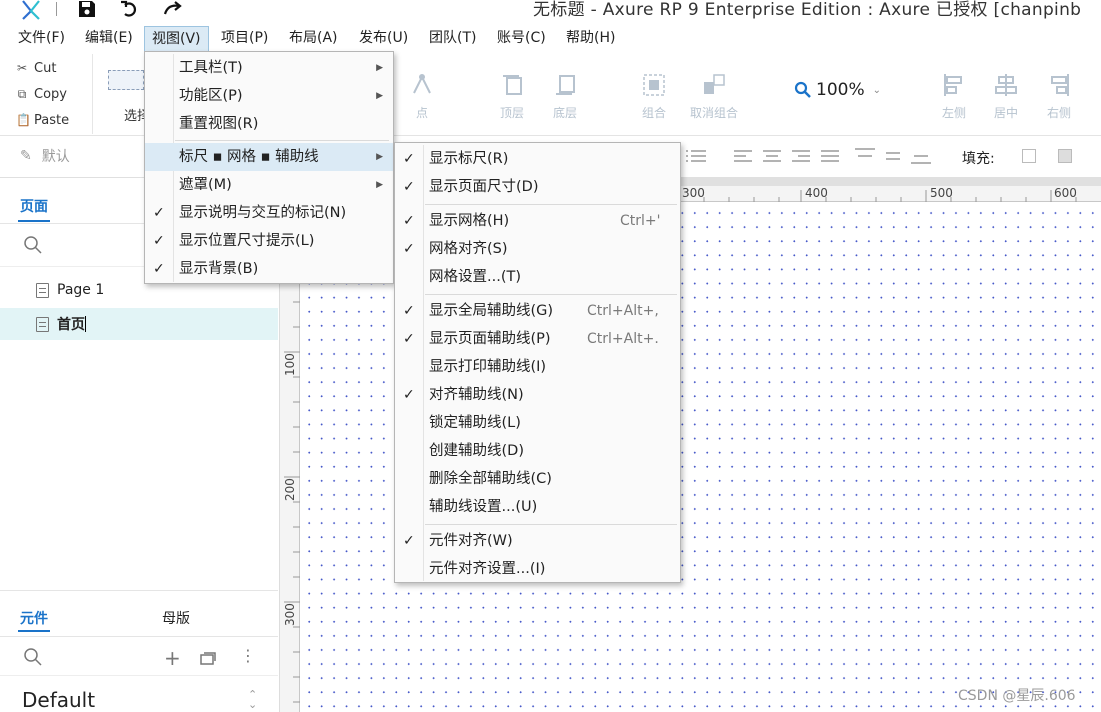  What do you see at coordinates (126, 80) in the screenshot?
I see `select-mode-icon` at bounding box center [126, 80].